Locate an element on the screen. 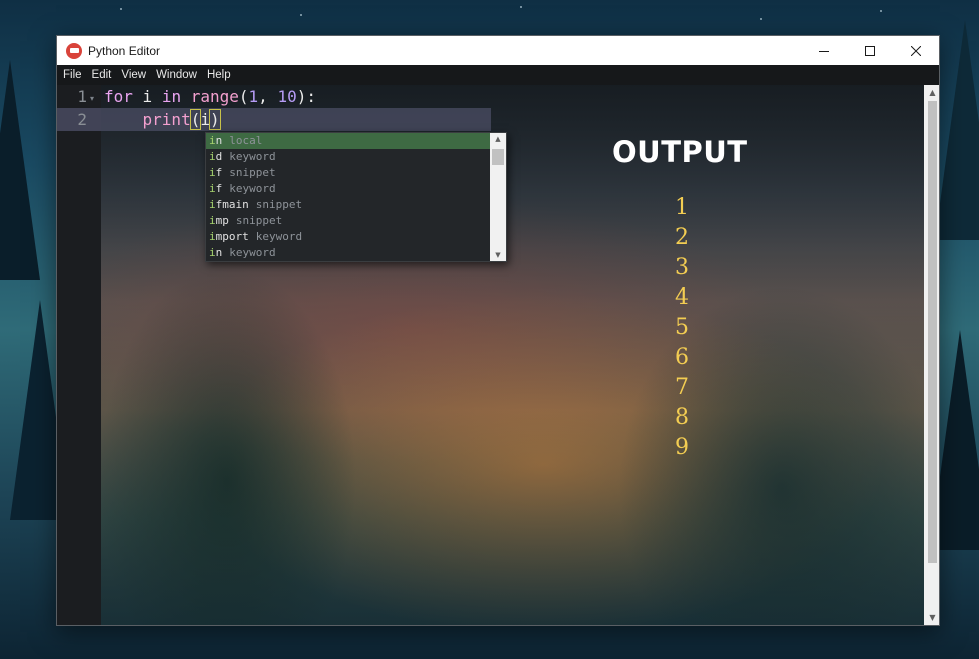 The height and width of the screenshot is (659, 979). output-line: 2 is located at coordinates (682, 237).